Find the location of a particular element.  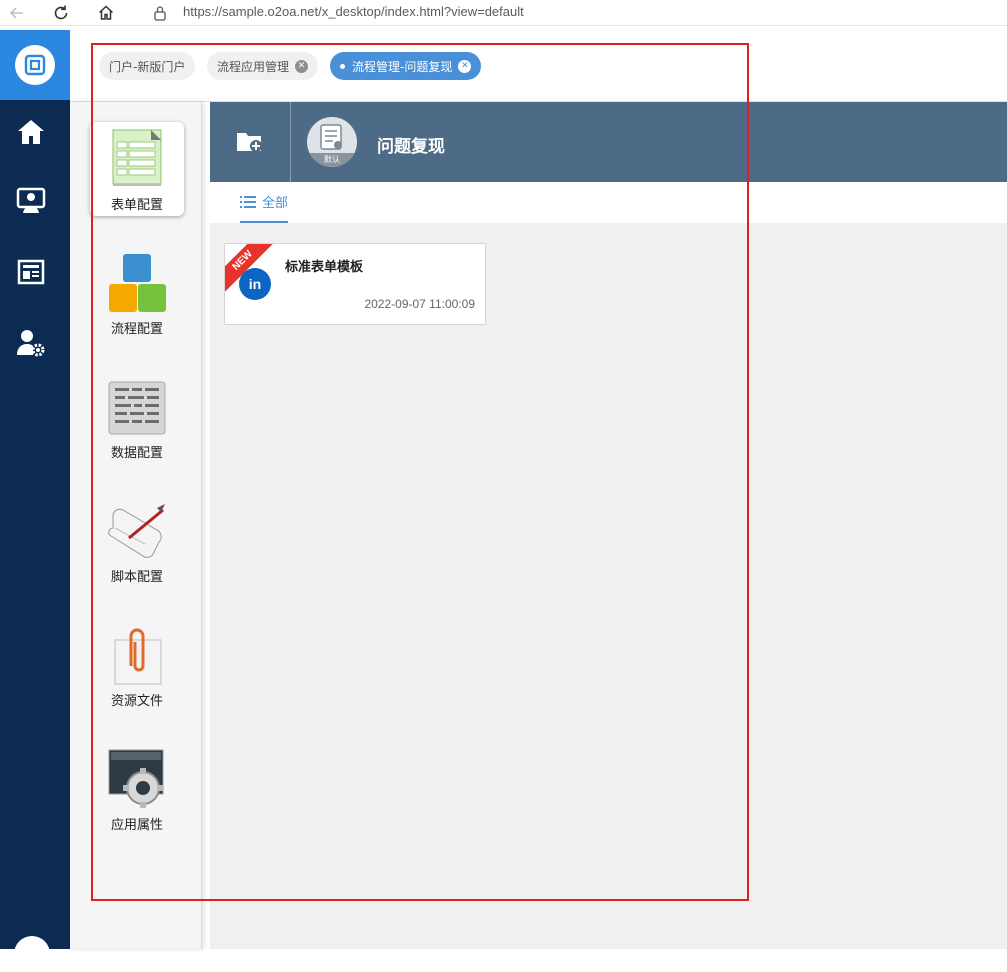

news-icon is located at coordinates (31, 272).